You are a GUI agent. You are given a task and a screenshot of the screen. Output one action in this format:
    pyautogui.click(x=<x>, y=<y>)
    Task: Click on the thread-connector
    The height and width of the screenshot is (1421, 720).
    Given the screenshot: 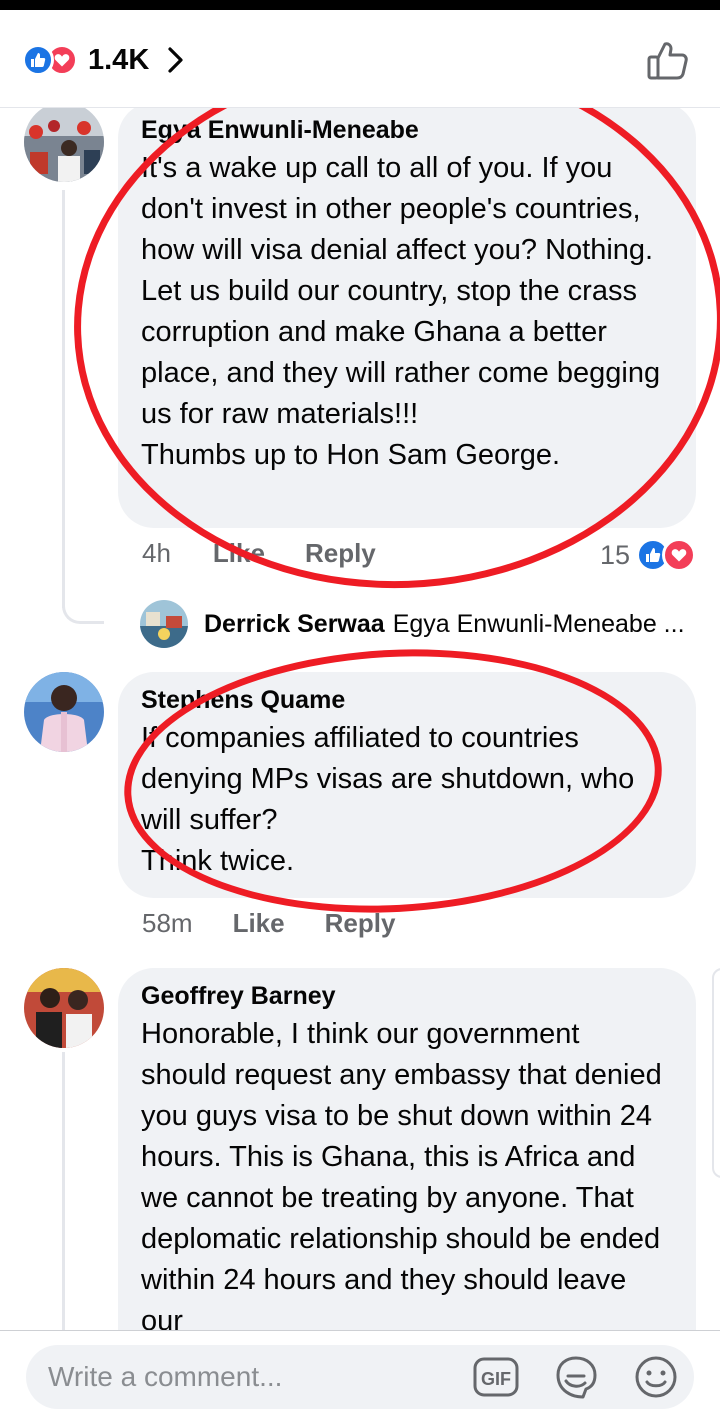 What is the action you would take?
    pyautogui.click(x=83, y=606)
    